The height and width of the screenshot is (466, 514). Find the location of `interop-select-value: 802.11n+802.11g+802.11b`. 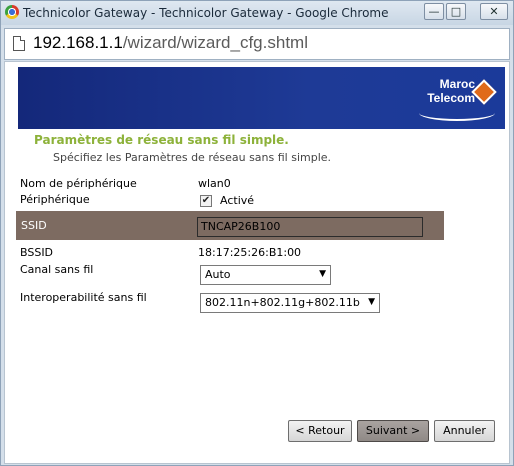

interop-select-value: 802.11n+802.11g+802.11b is located at coordinates (282, 302).